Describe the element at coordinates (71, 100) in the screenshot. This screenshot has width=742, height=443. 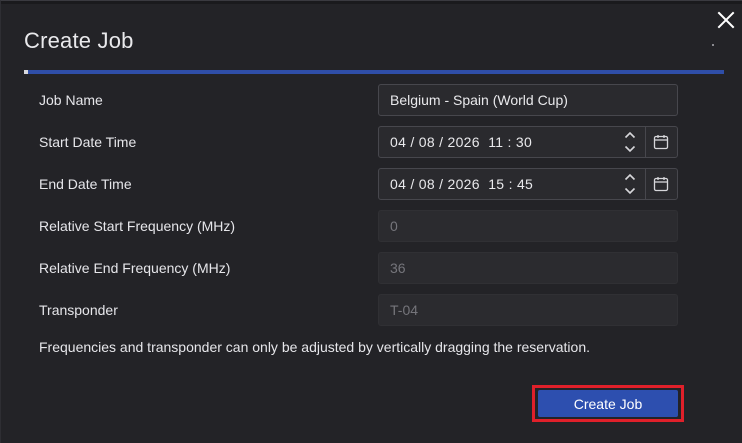
I see `job-name-label: Job Name` at that location.